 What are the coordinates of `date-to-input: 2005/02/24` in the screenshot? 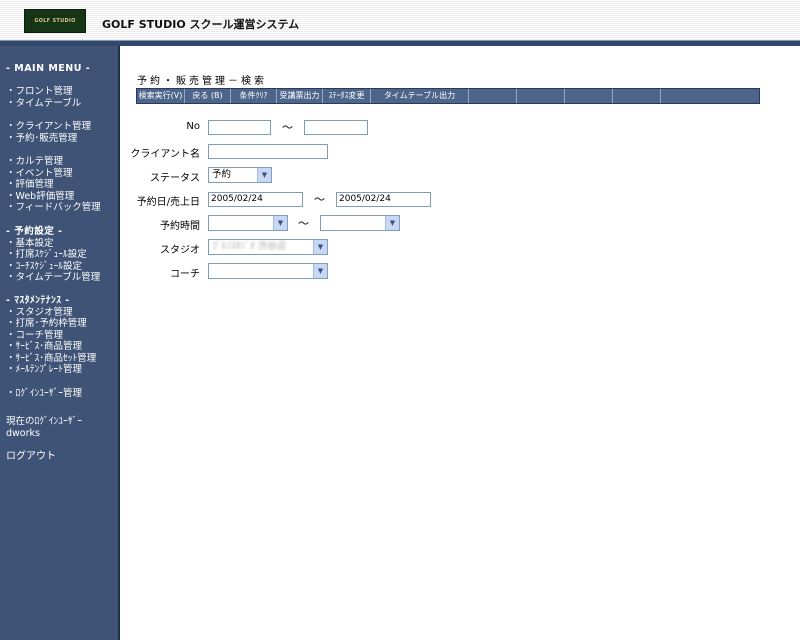 It's located at (383, 199).